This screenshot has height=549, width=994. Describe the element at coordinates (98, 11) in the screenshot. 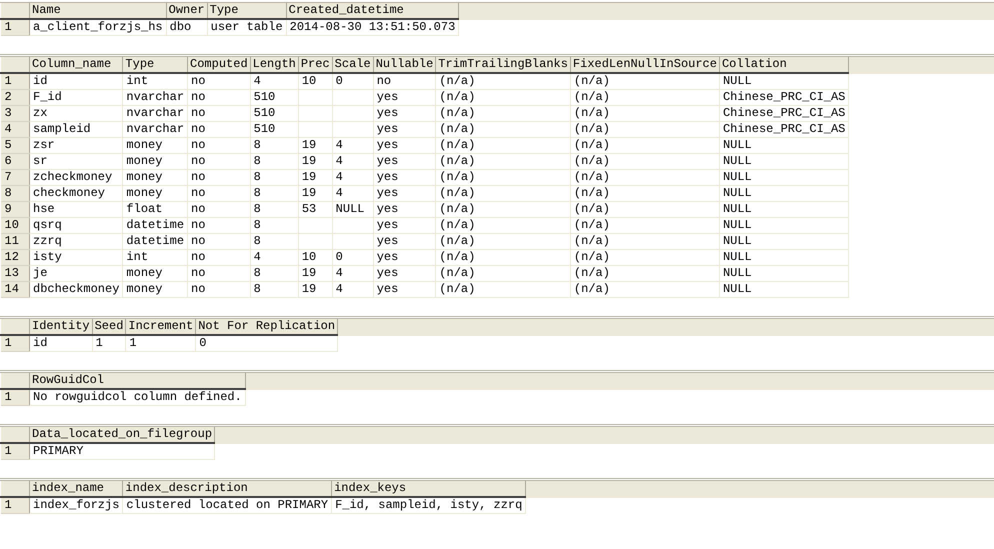

I see `column-header: Name` at that location.